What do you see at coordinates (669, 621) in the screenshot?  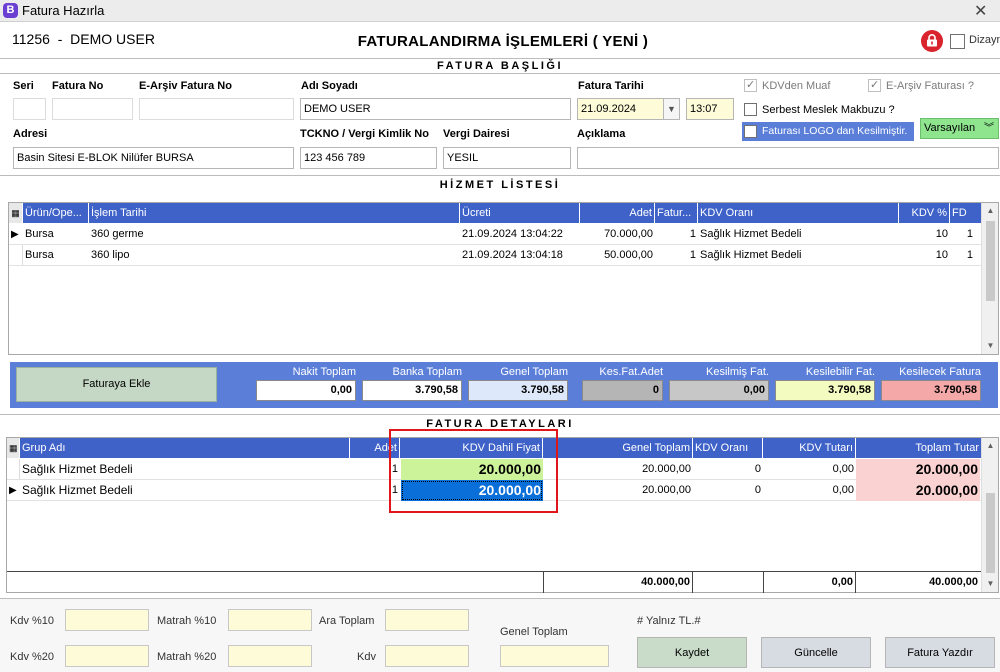 I see `yalniz-label: # Yalnız TL.#` at bounding box center [669, 621].